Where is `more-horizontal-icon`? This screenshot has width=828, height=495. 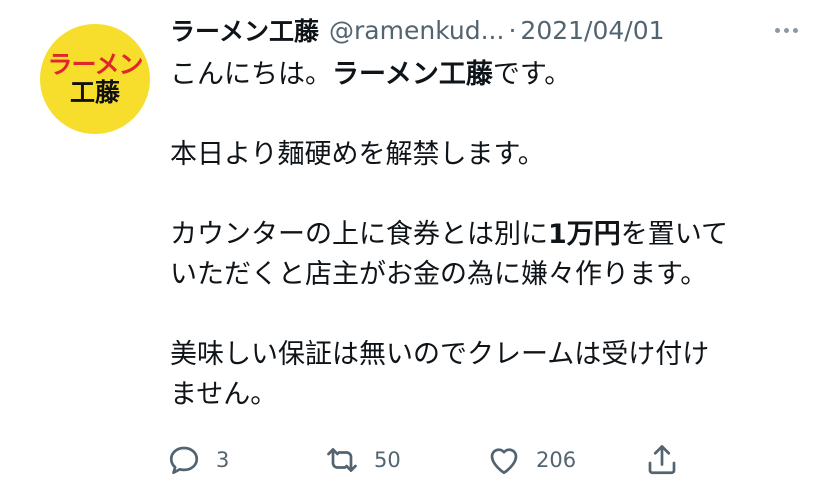 more-horizontal-icon is located at coordinates (786, 30).